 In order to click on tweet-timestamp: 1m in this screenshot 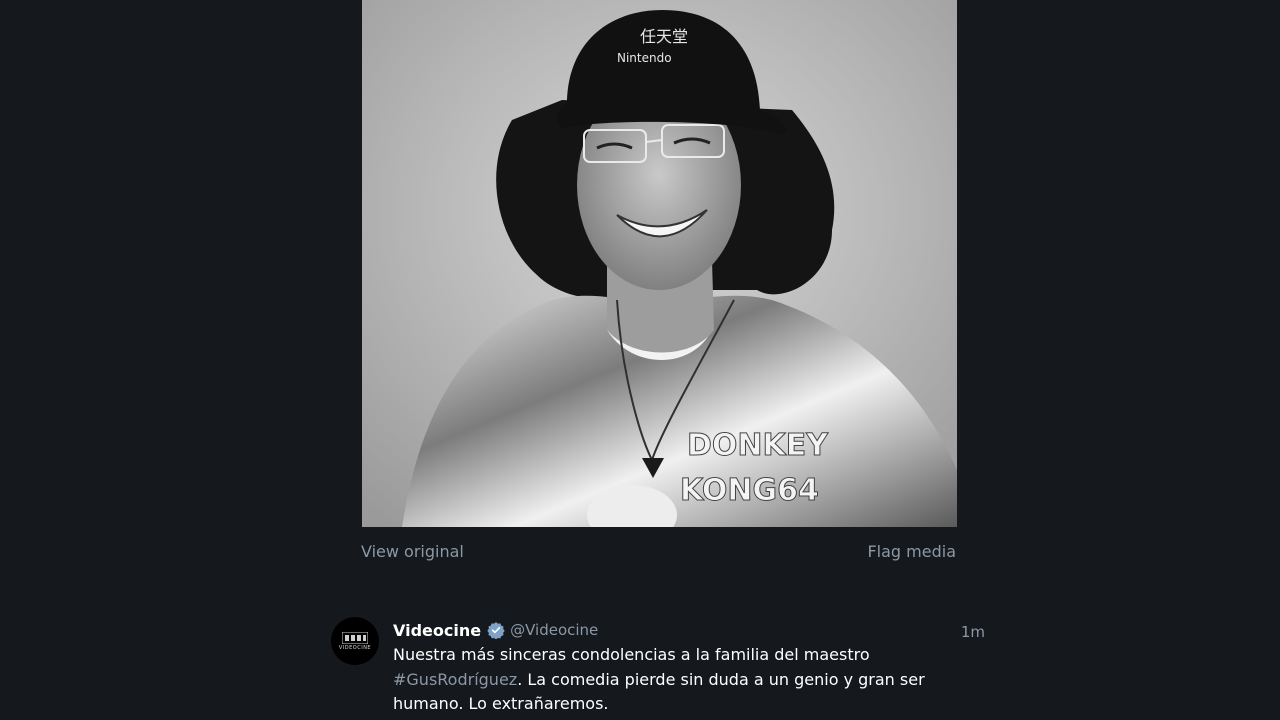, I will do `click(973, 632)`.